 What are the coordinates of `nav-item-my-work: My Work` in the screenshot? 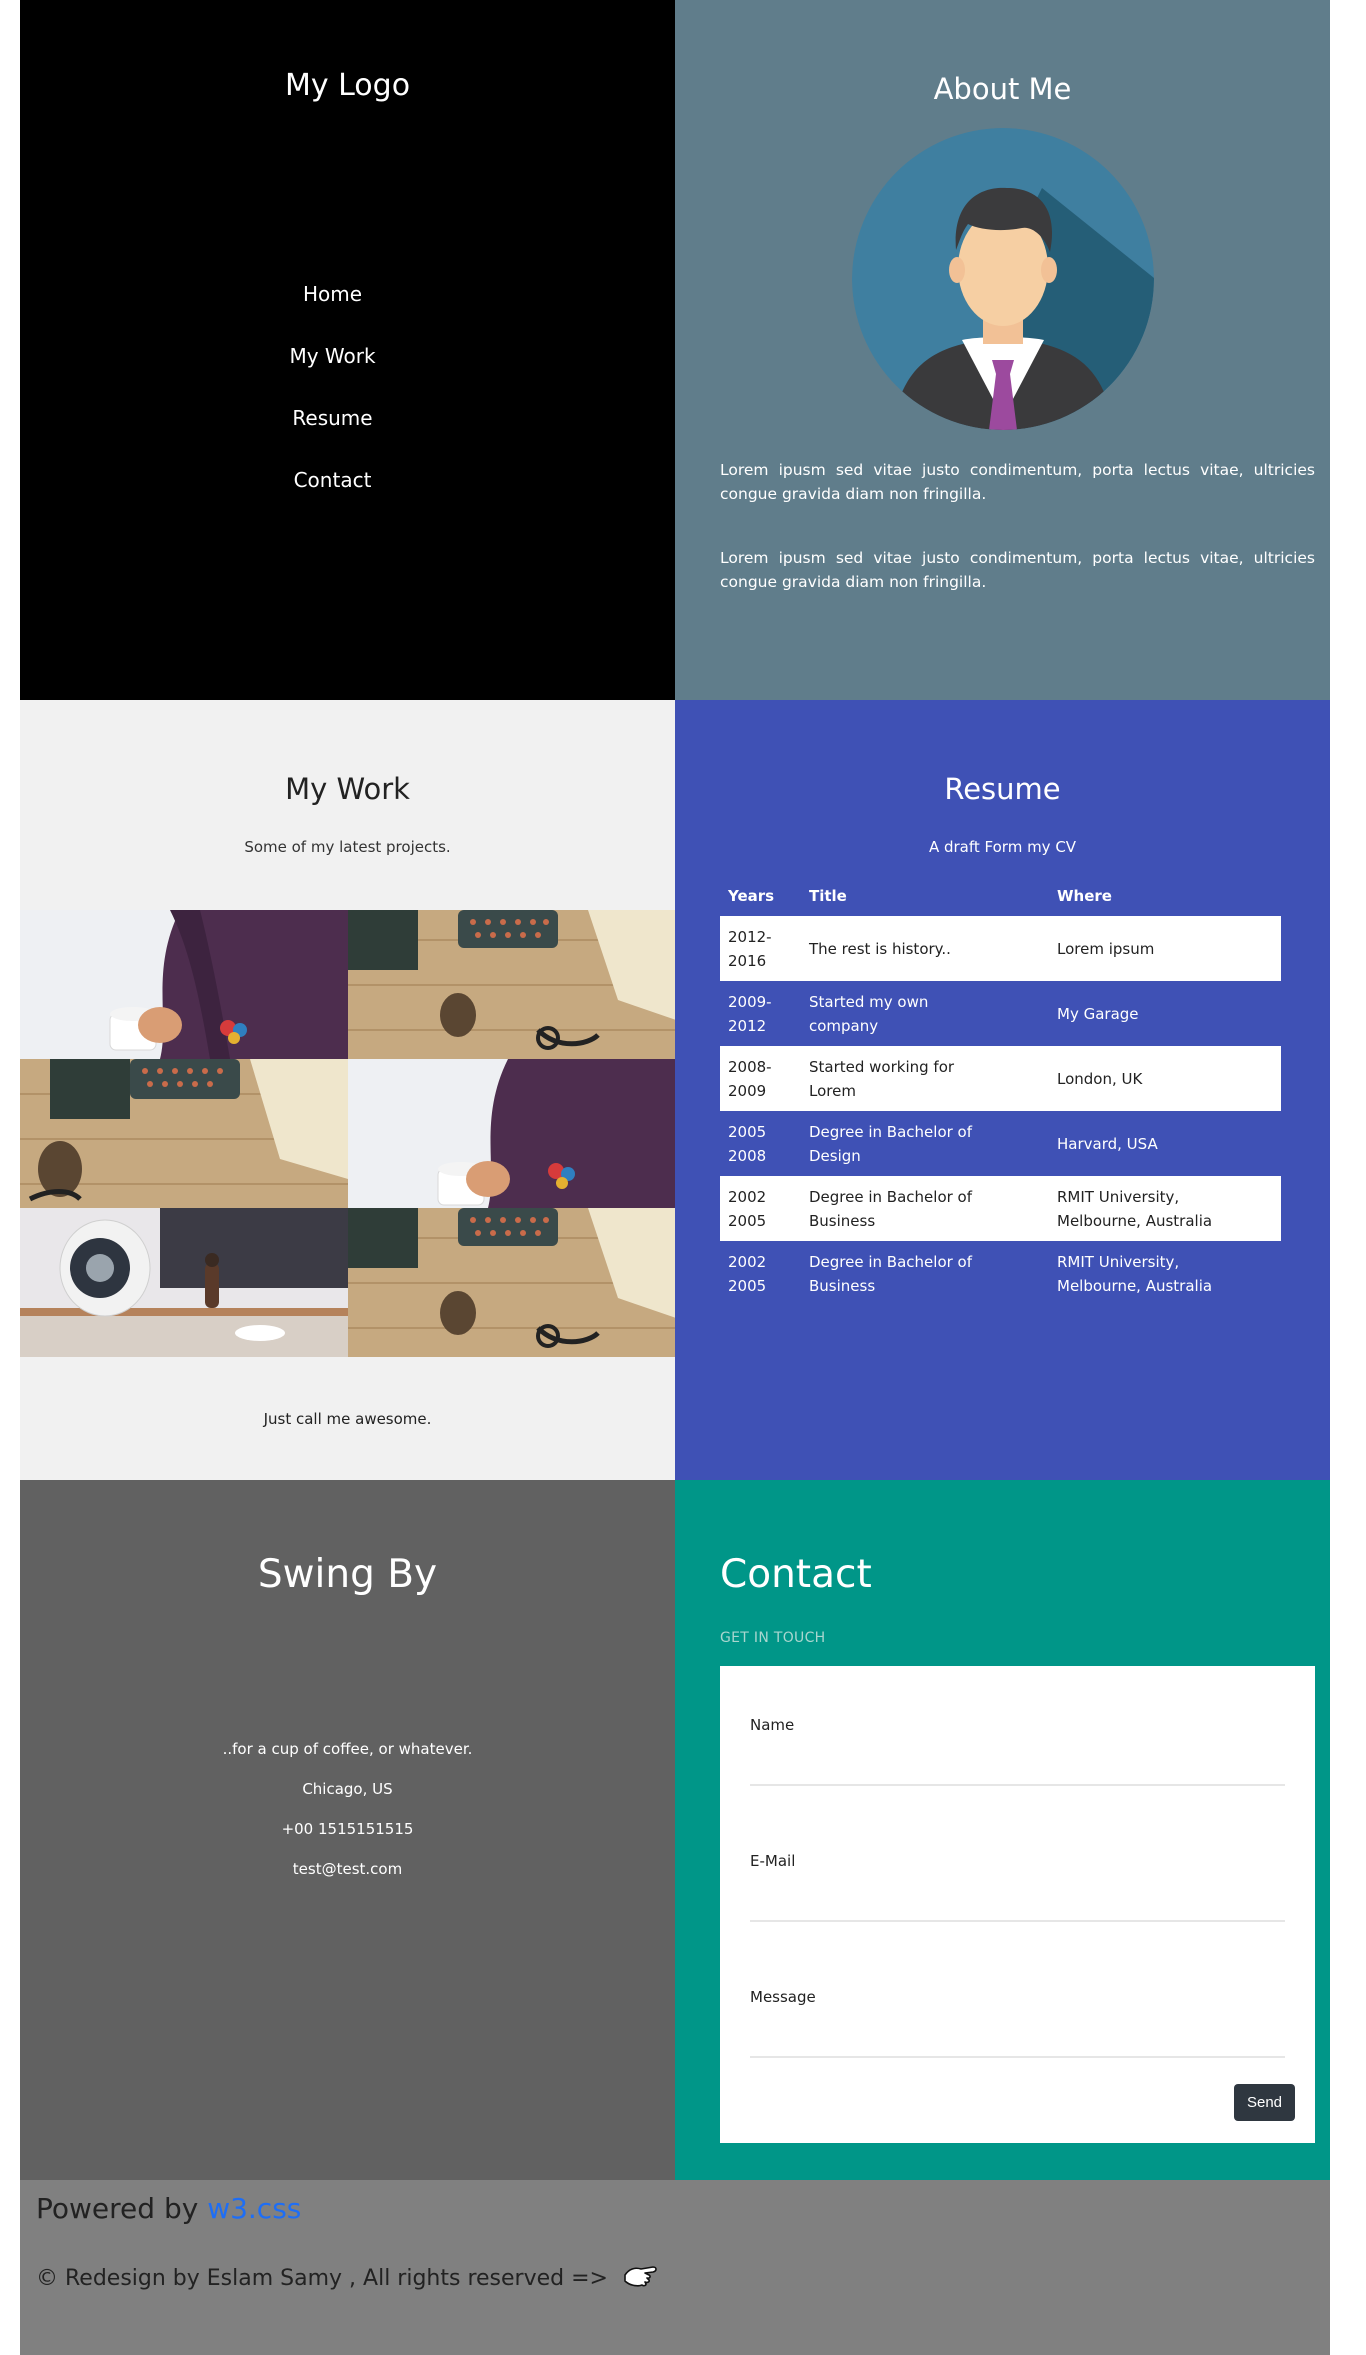 It's located at (332, 371).